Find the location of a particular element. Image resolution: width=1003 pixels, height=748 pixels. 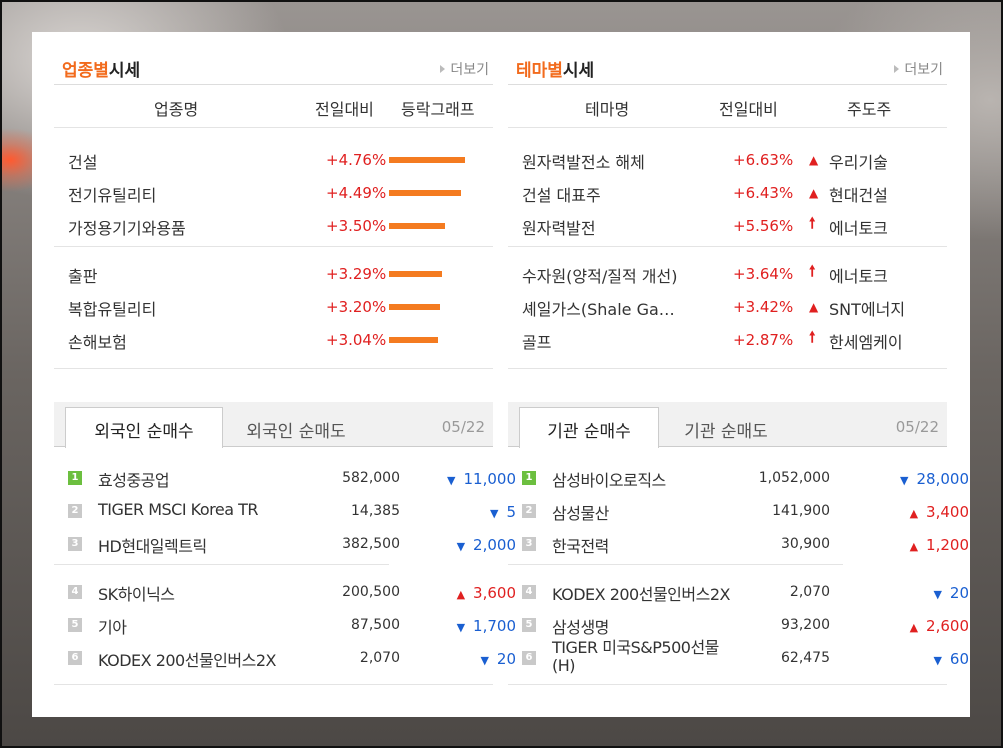

change-percent: +5.56% is located at coordinates (763, 226).